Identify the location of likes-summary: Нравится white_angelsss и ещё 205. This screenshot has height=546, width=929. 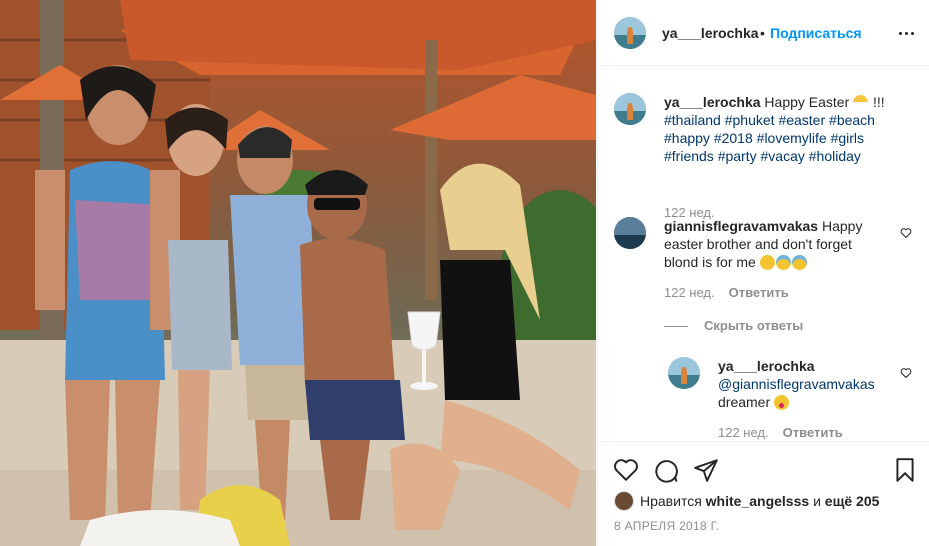
(746, 501).